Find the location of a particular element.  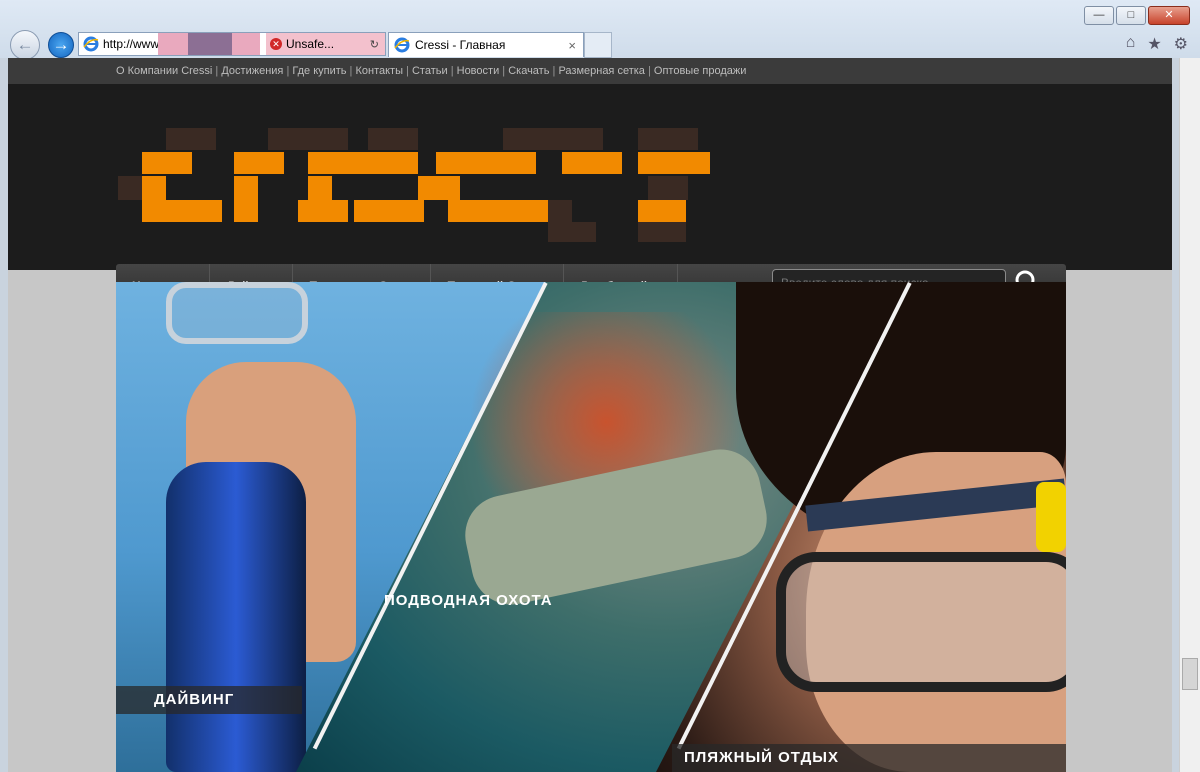

address-url: http://www. is located at coordinates (132, 44).